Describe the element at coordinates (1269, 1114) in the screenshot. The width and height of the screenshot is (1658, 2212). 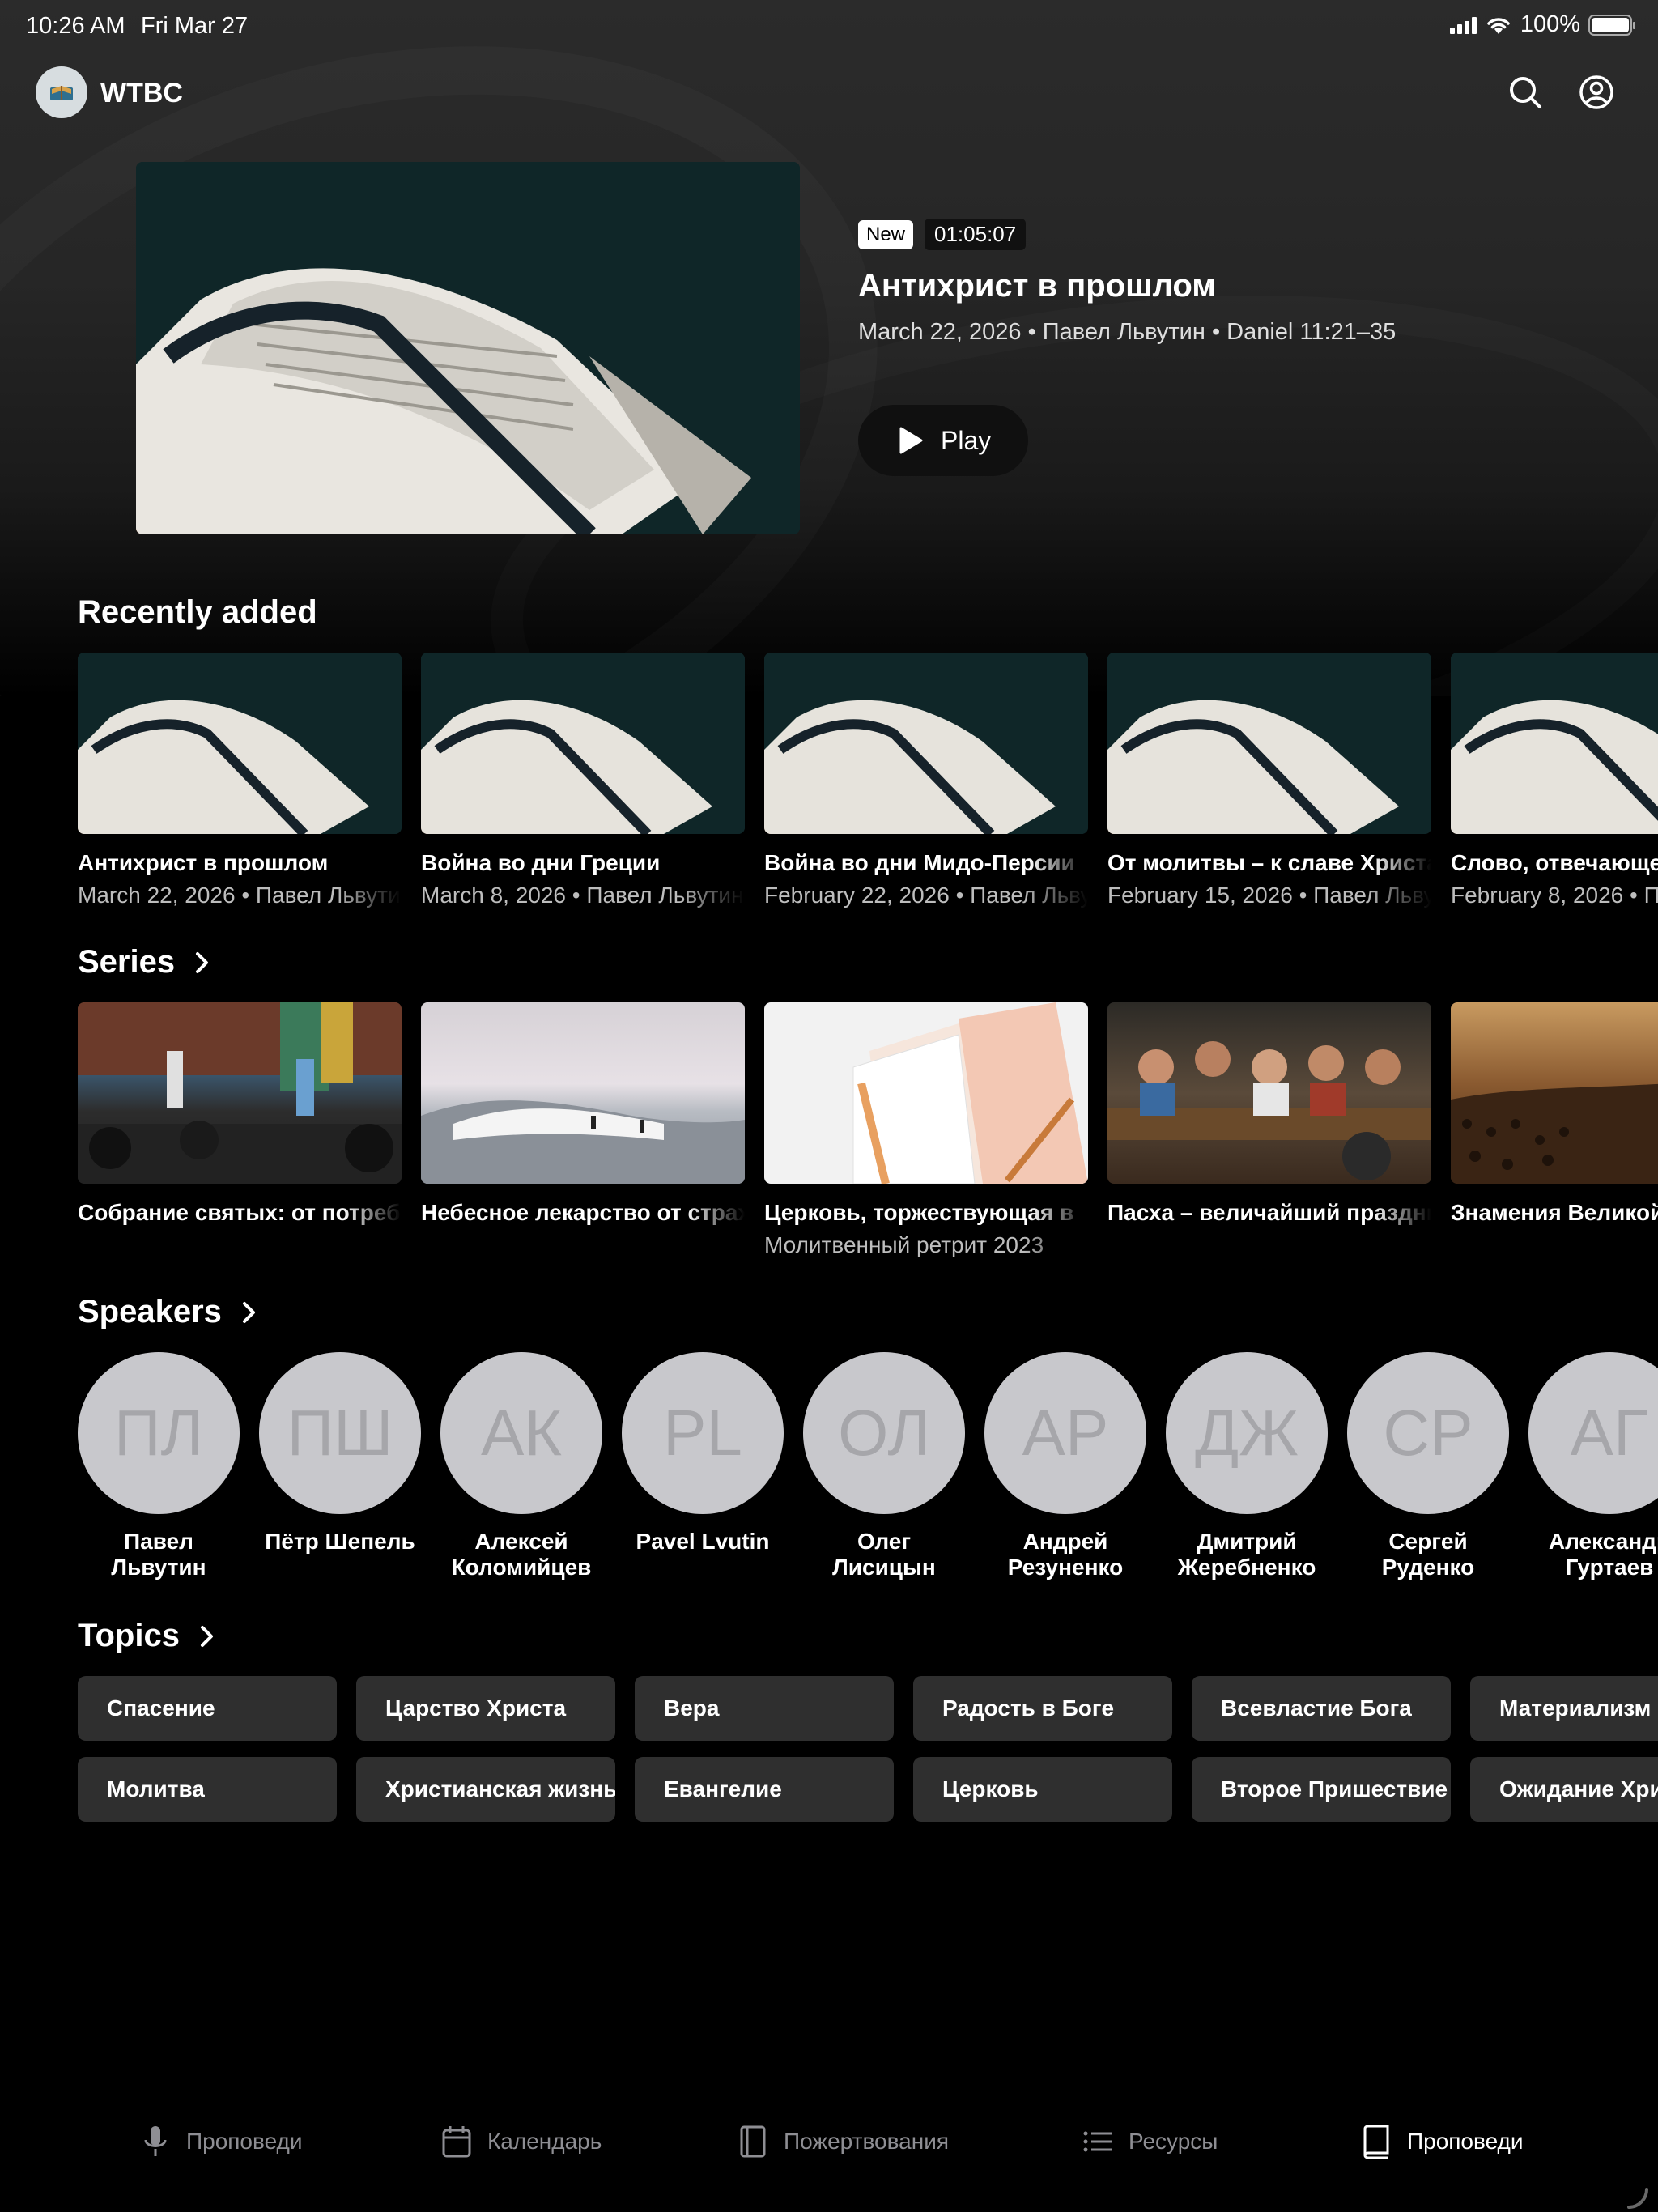
I see `series-card: Пасха – величайший праздник` at that location.